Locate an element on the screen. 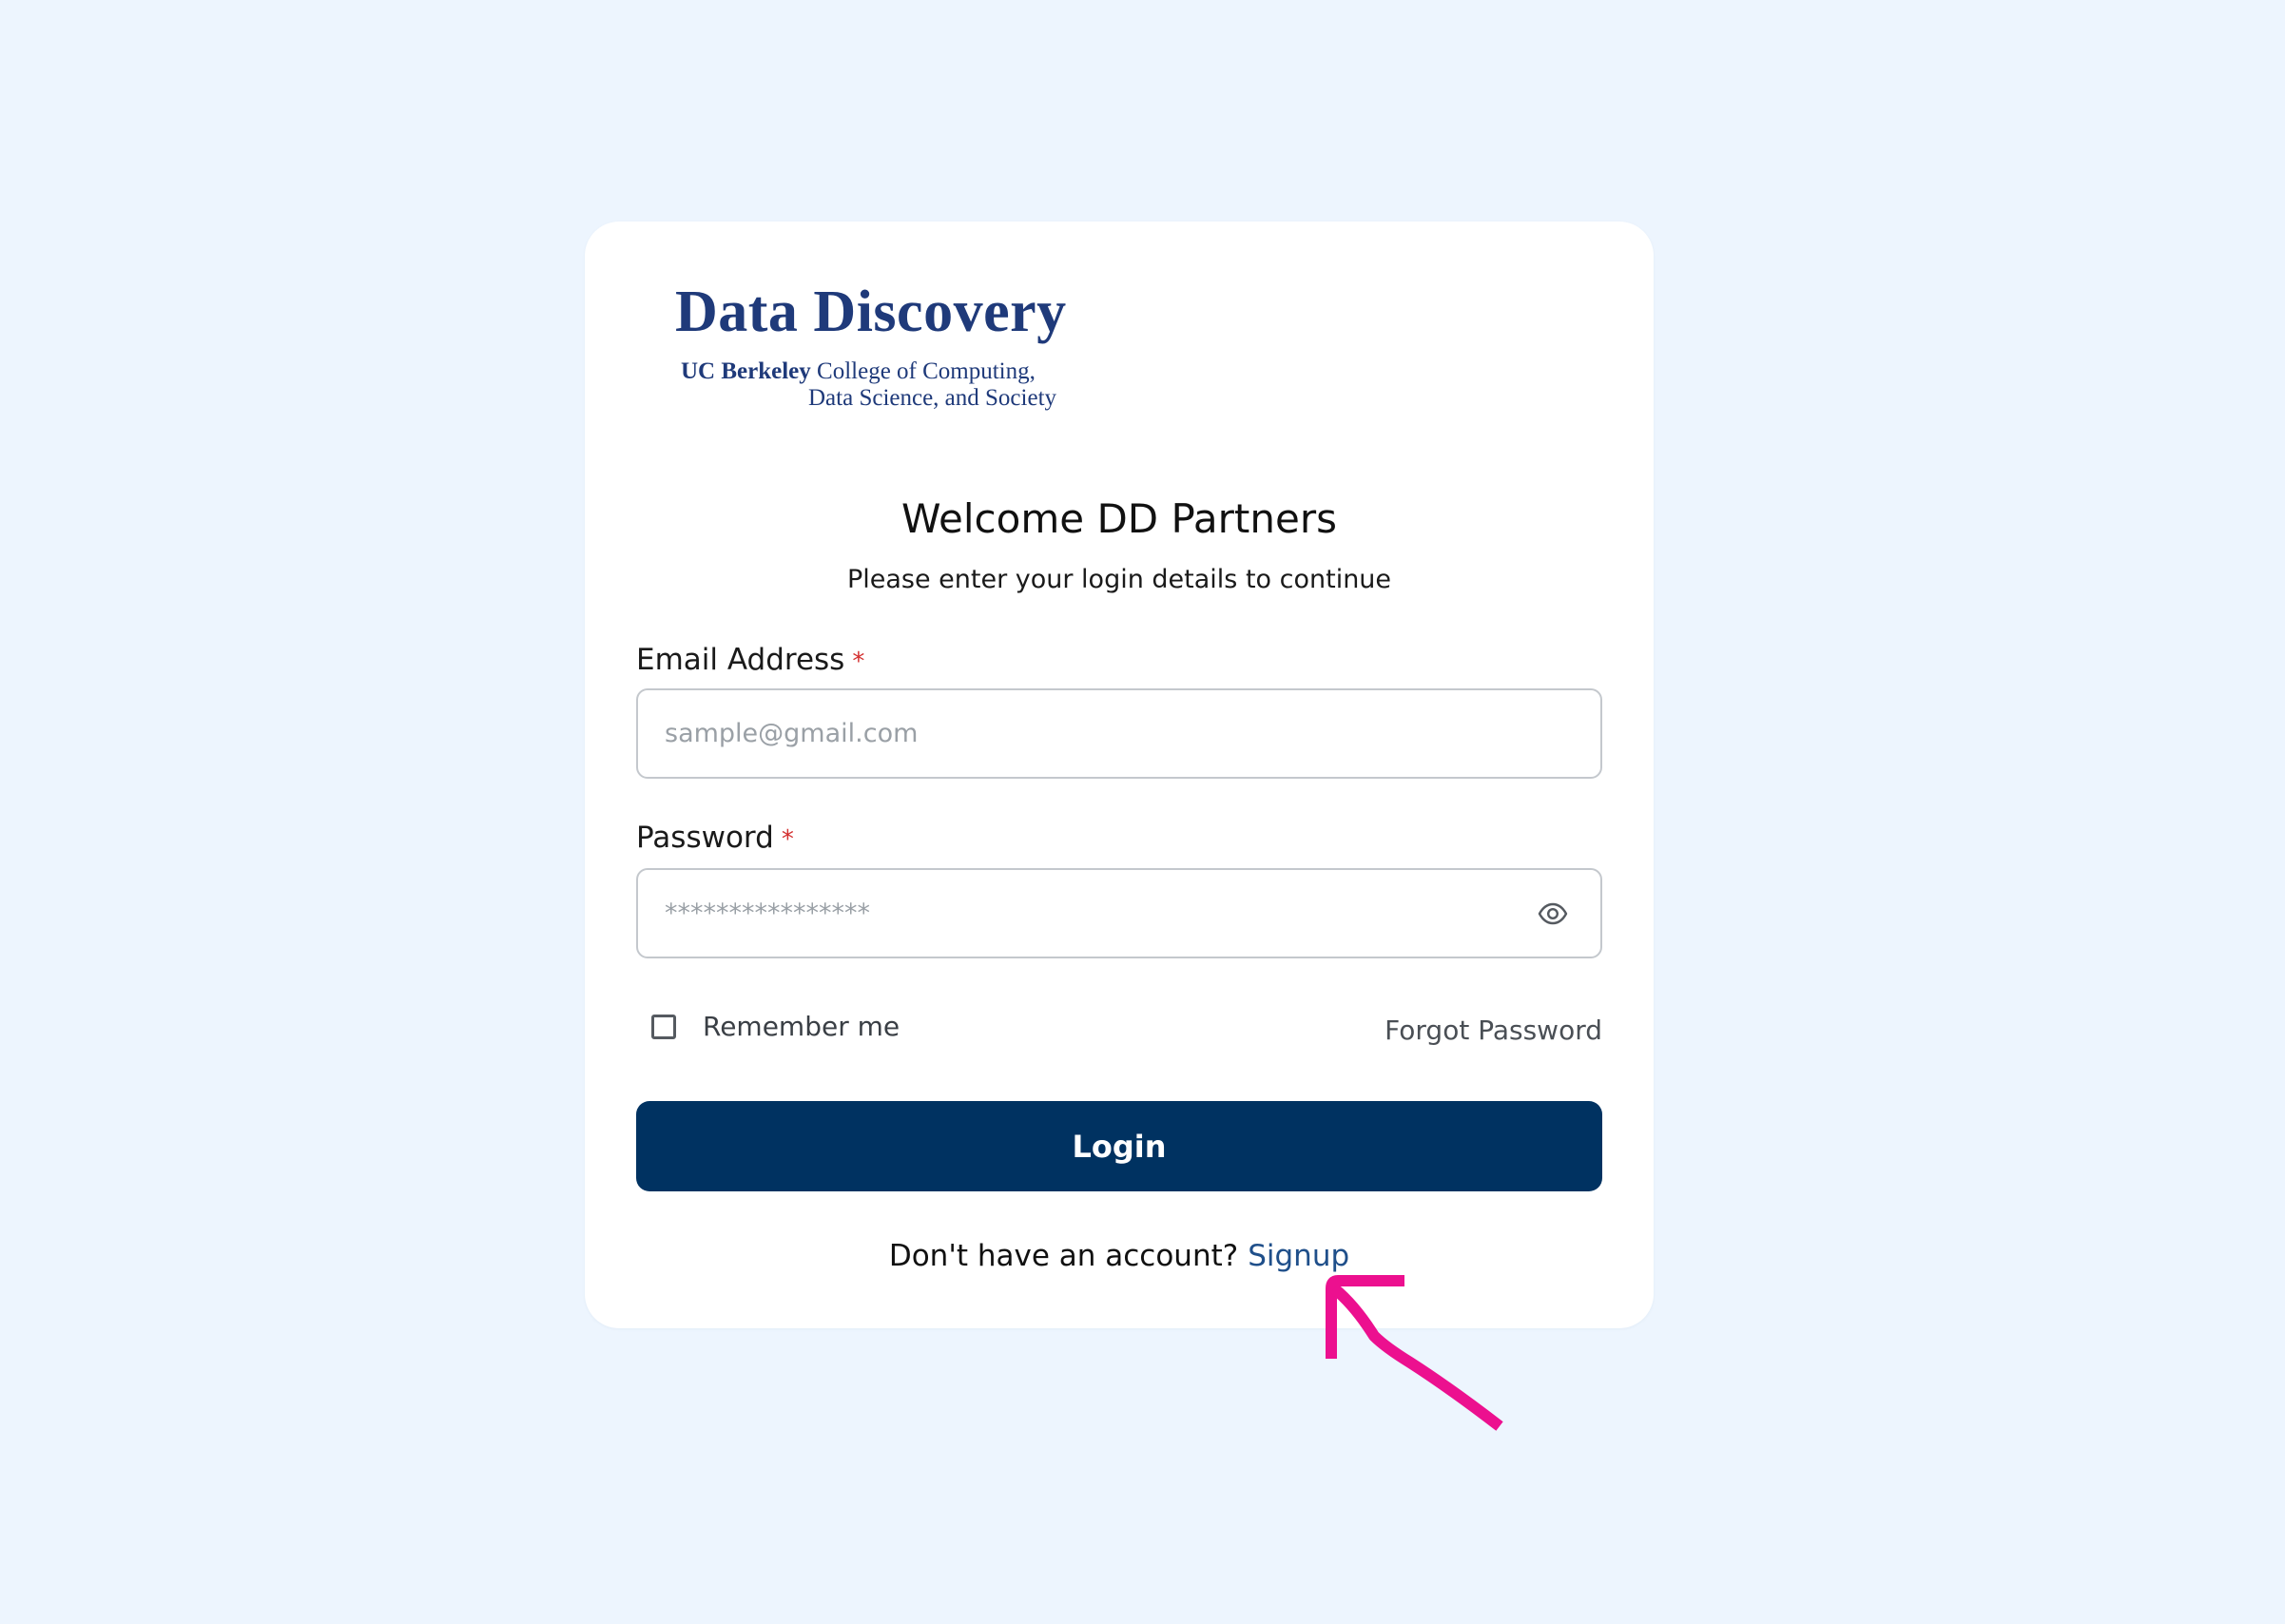  signup-prompt: Don't have an account? is located at coordinates (1063, 1256).